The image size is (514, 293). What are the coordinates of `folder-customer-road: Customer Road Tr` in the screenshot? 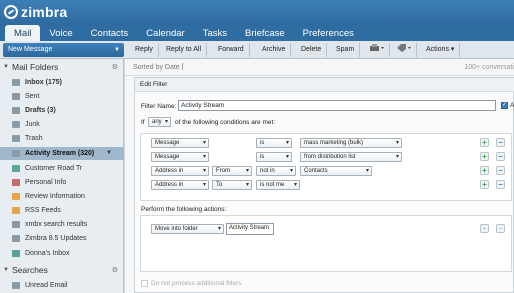 It's located at (62, 168).